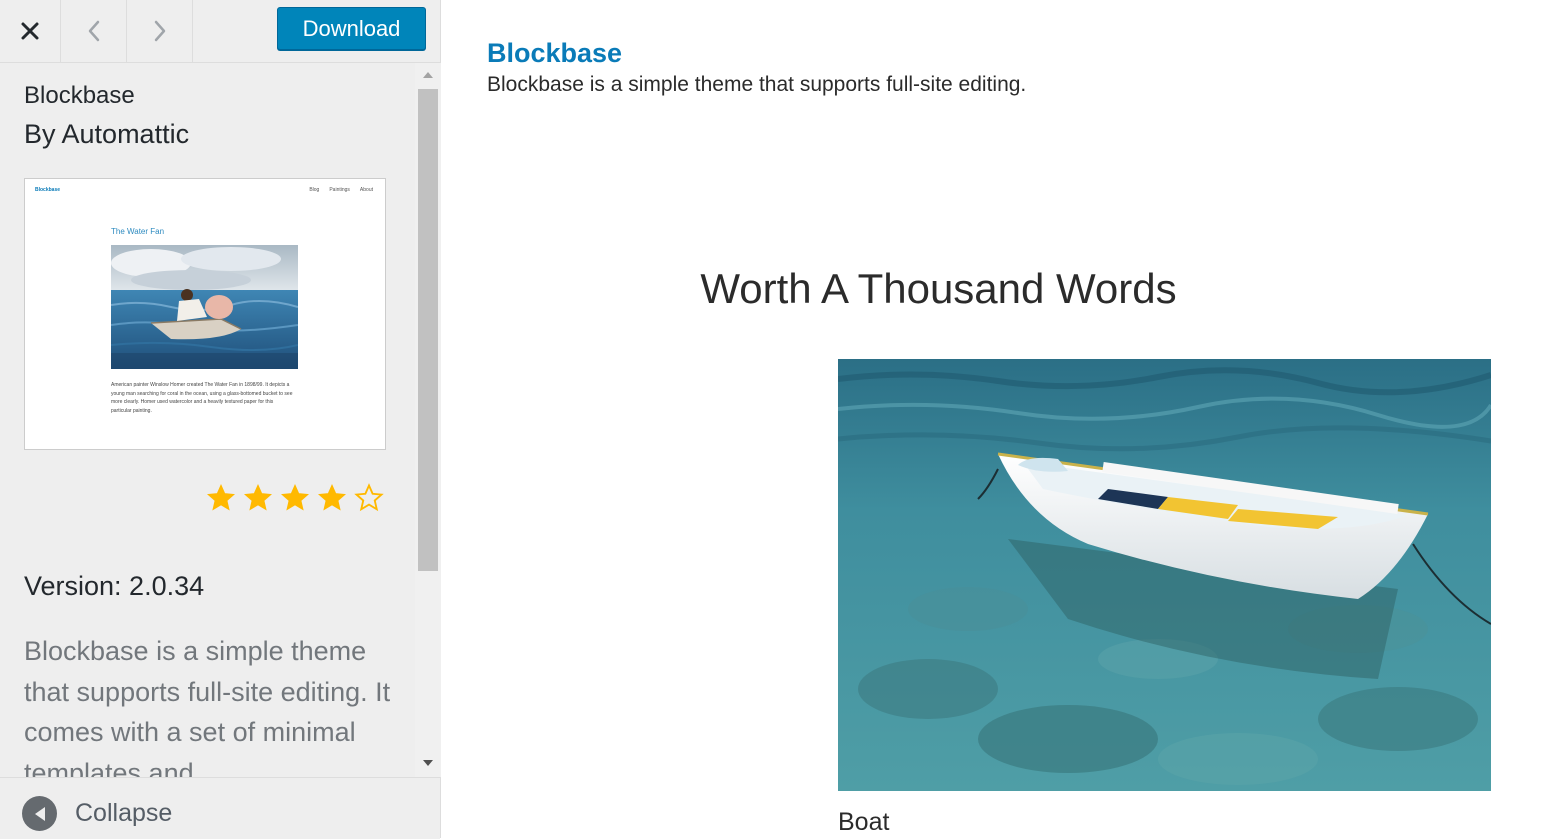 The image size is (1546, 839). I want to click on chevron-left-icon, so click(93, 31).